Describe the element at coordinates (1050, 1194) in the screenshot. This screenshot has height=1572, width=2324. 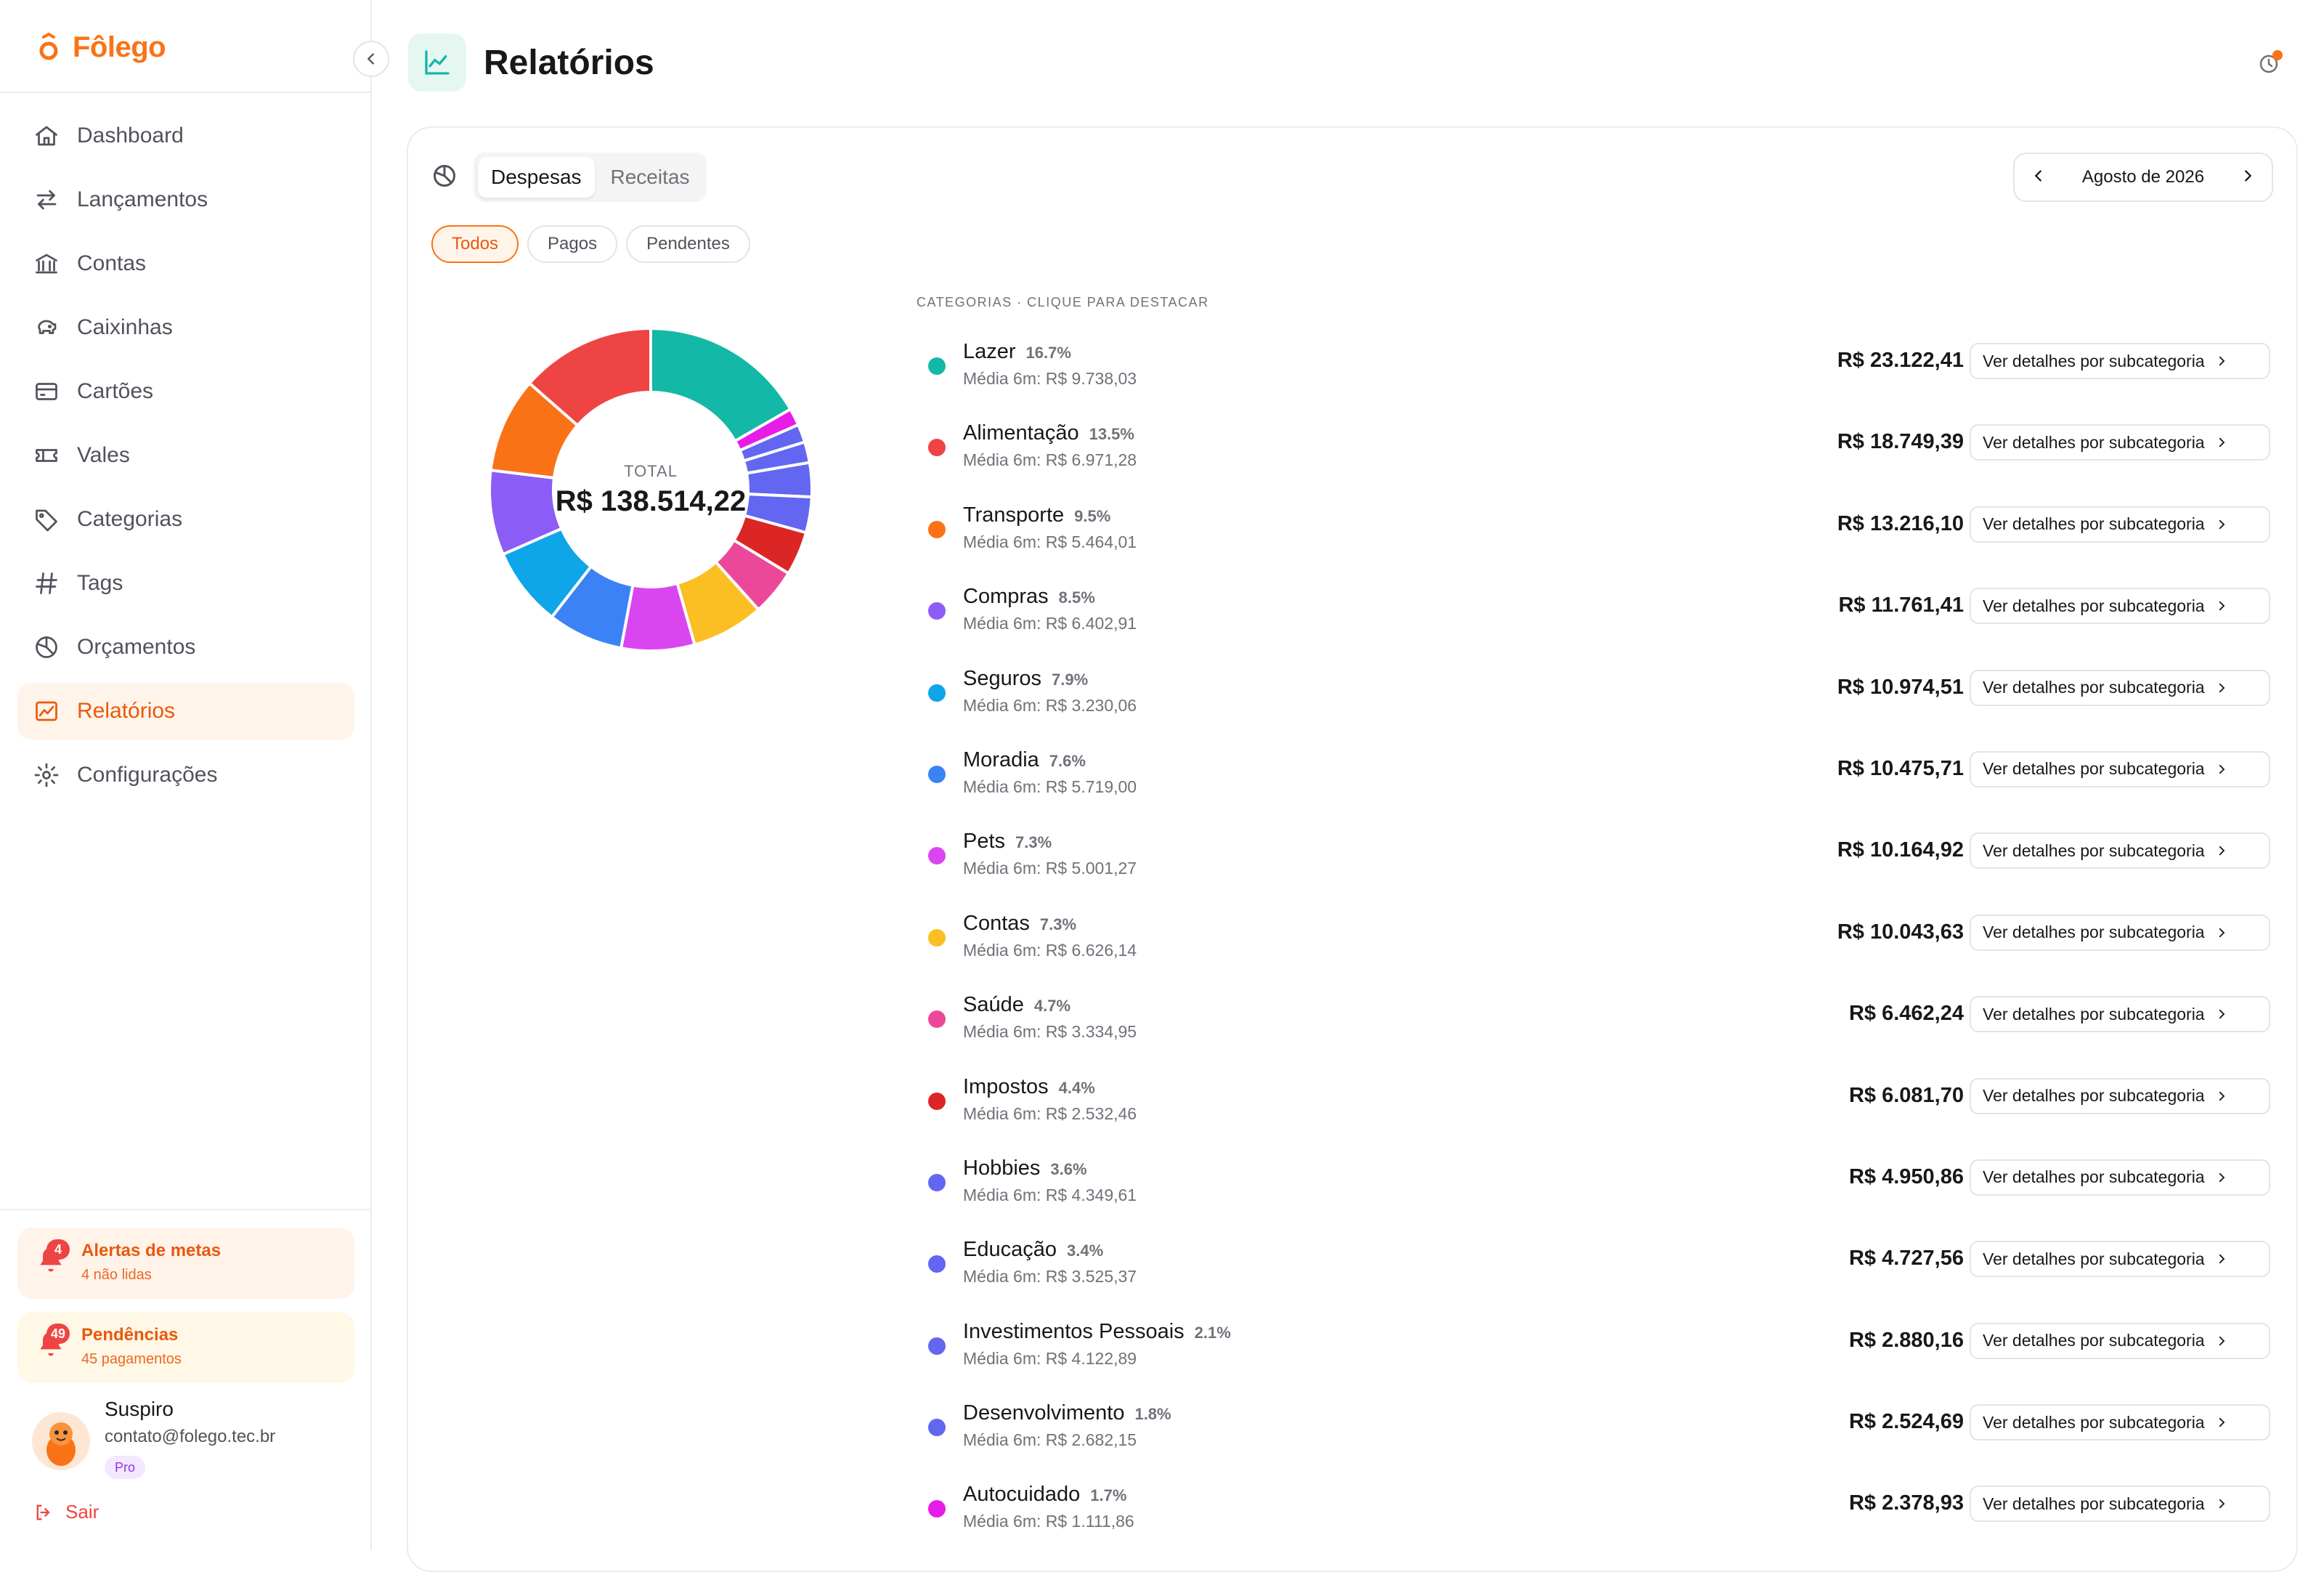
I see `category-average: Média 6m: R$ 4.349,61` at that location.